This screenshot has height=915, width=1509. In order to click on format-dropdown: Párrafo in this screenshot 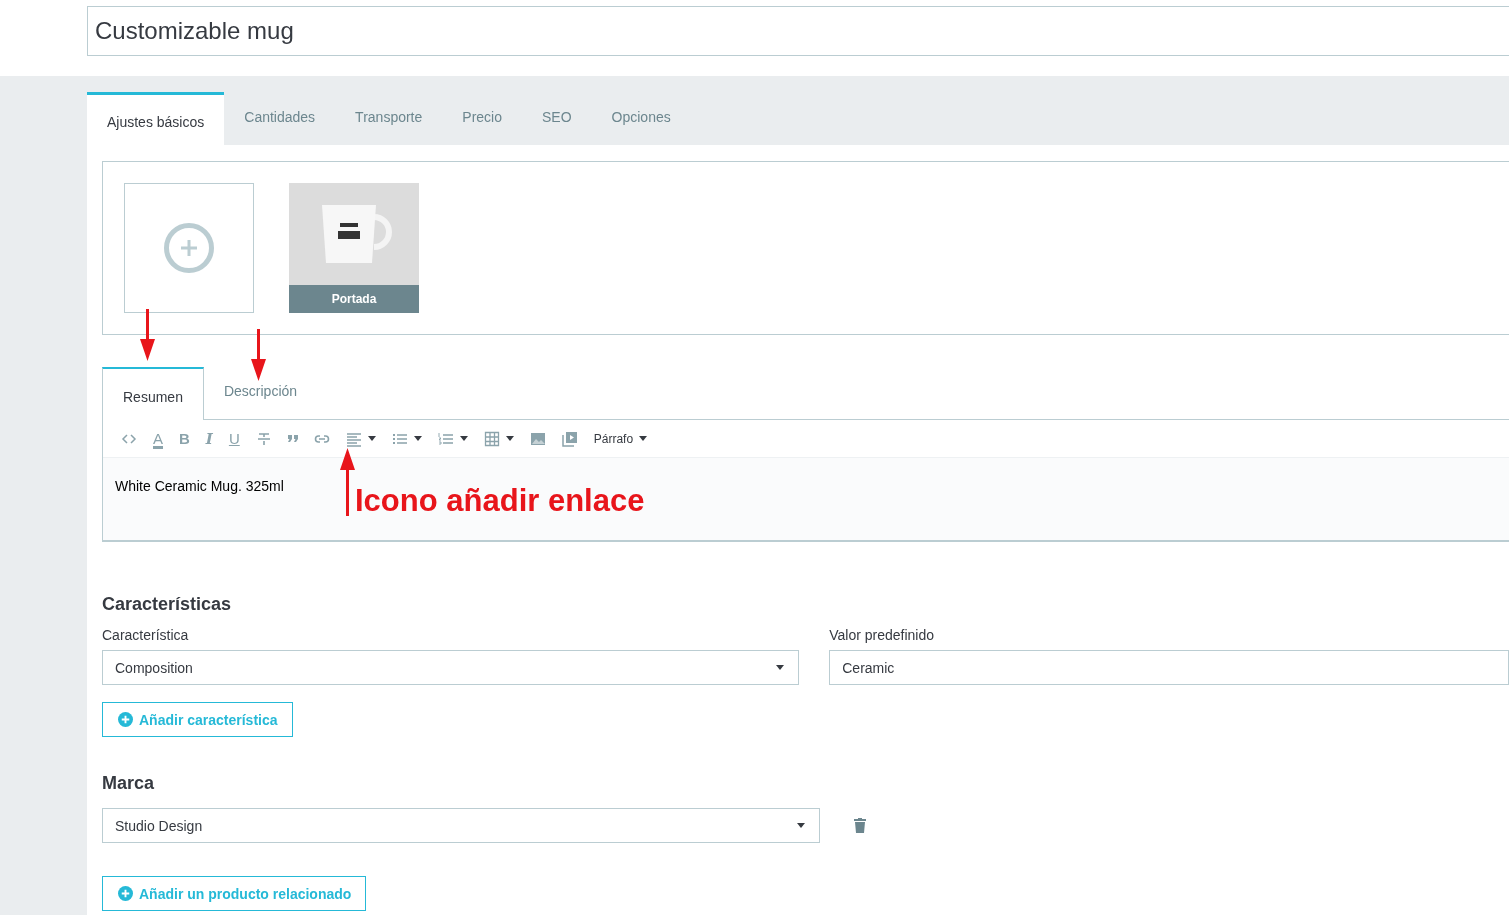, I will do `click(620, 438)`.